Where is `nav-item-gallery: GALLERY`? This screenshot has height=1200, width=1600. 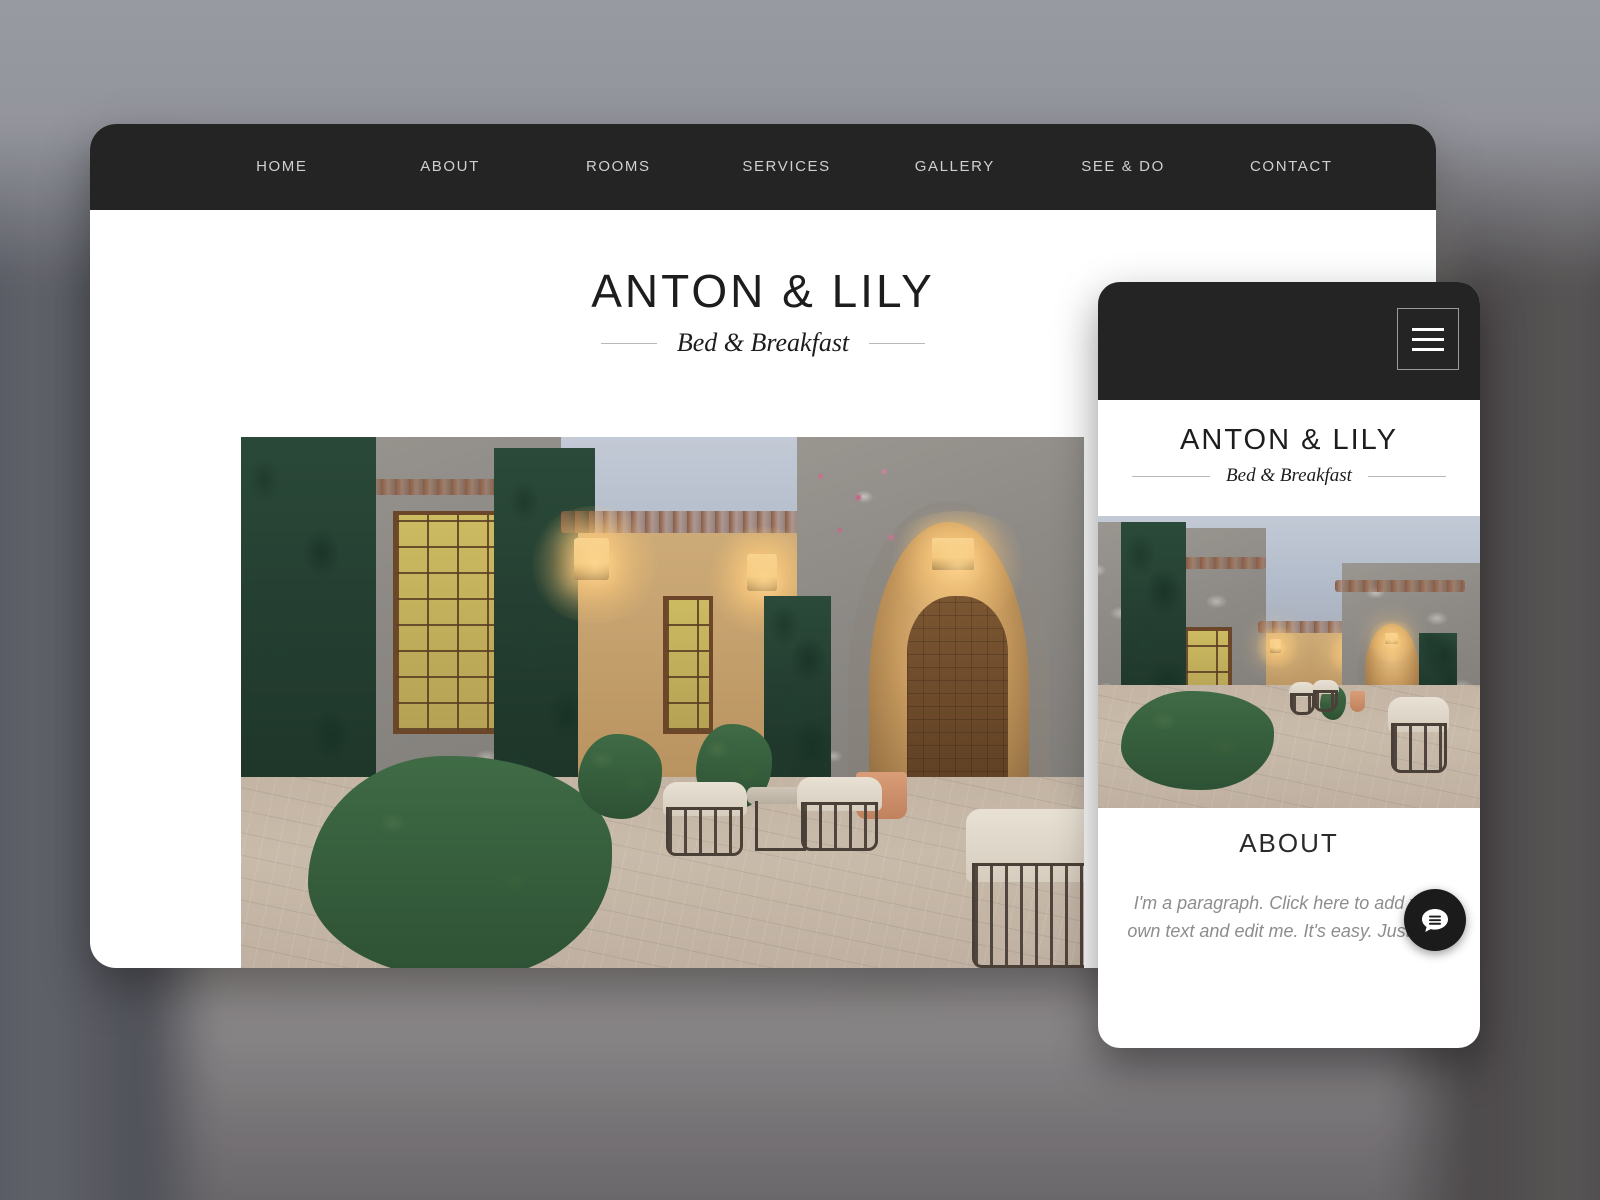 nav-item-gallery: GALLERY is located at coordinates (955, 167).